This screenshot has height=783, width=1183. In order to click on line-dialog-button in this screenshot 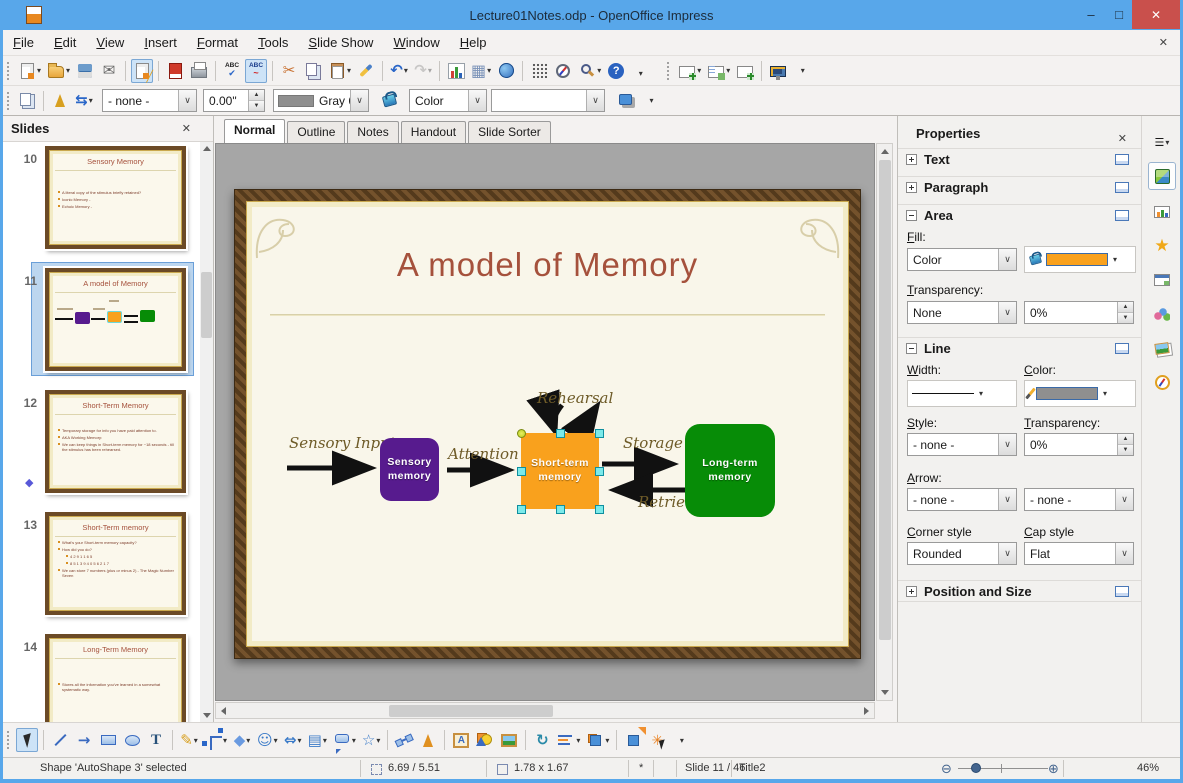, I will do `click(60, 101)`.